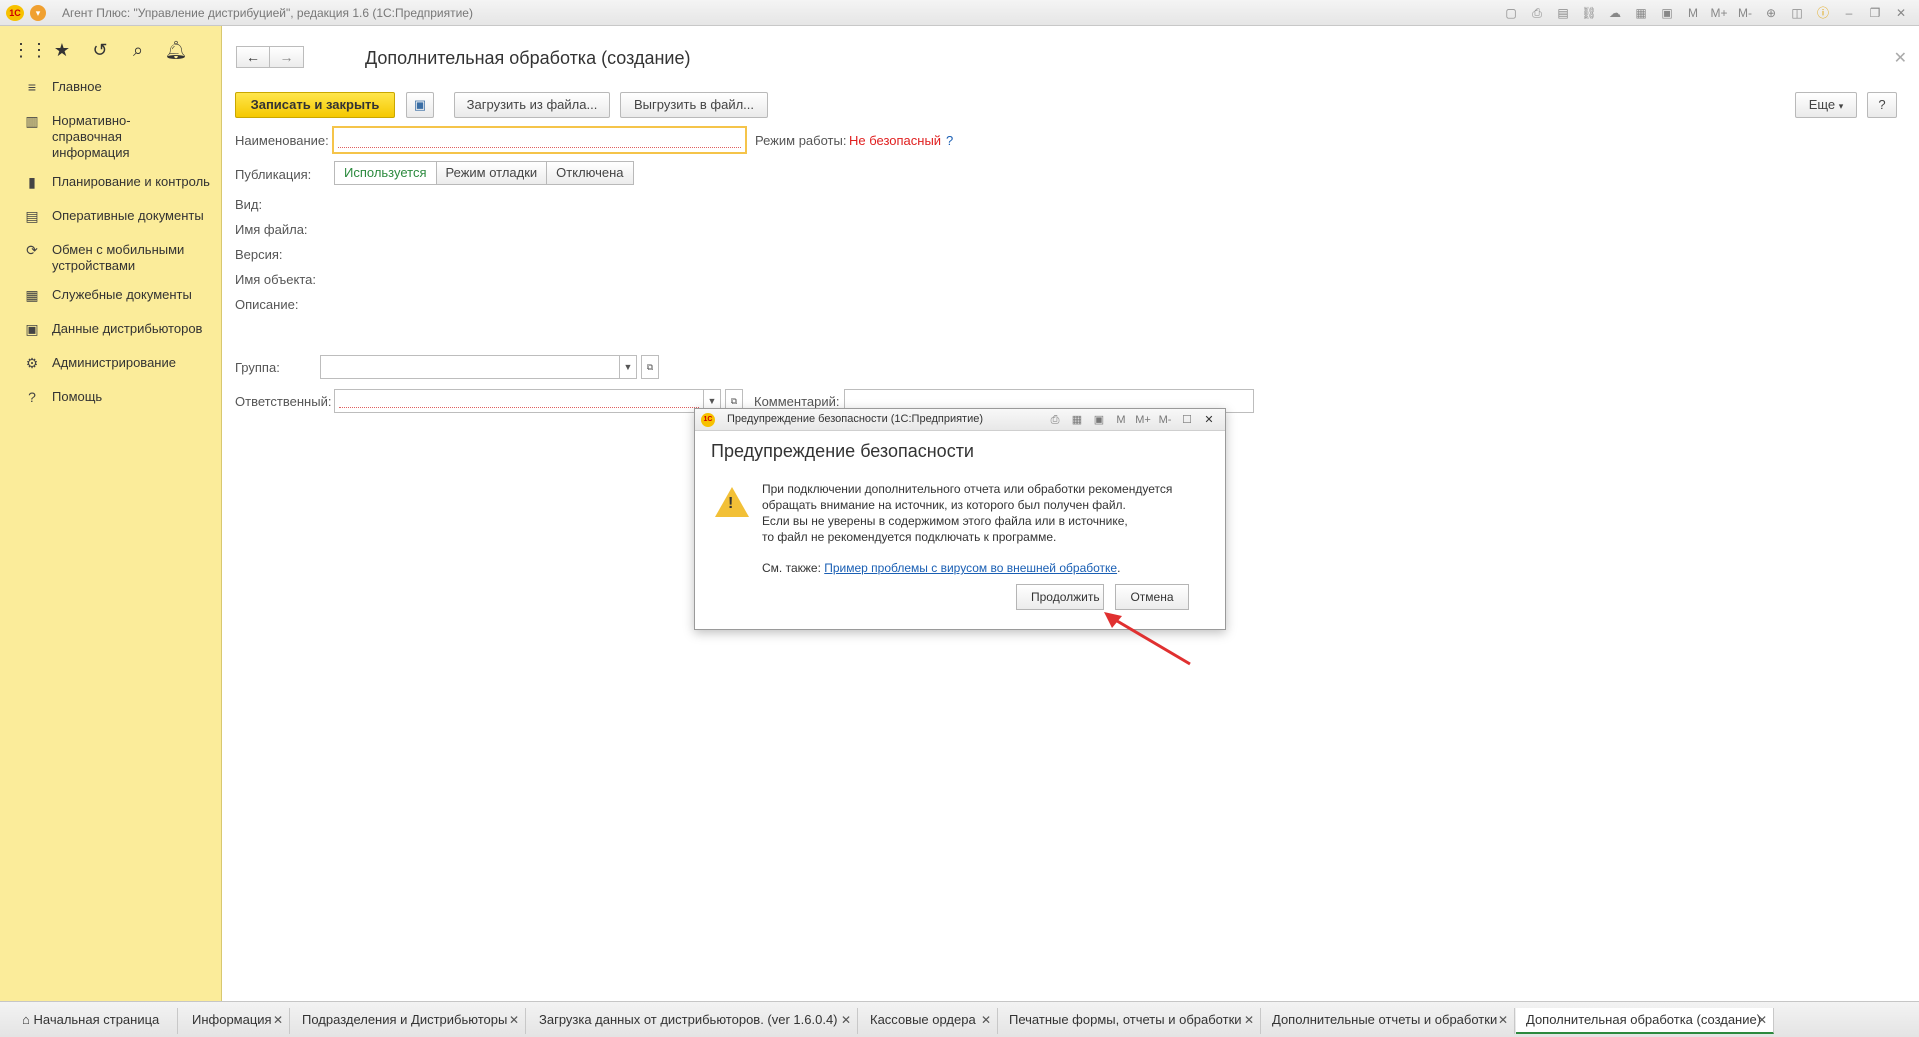 The height and width of the screenshot is (1037, 1919). What do you see at coordinates (111, 331) in the screenshot?
I see `sidebar-item-distributor-data: ▣ Данные дистрибьюторов` at bounding box center [111, 331].